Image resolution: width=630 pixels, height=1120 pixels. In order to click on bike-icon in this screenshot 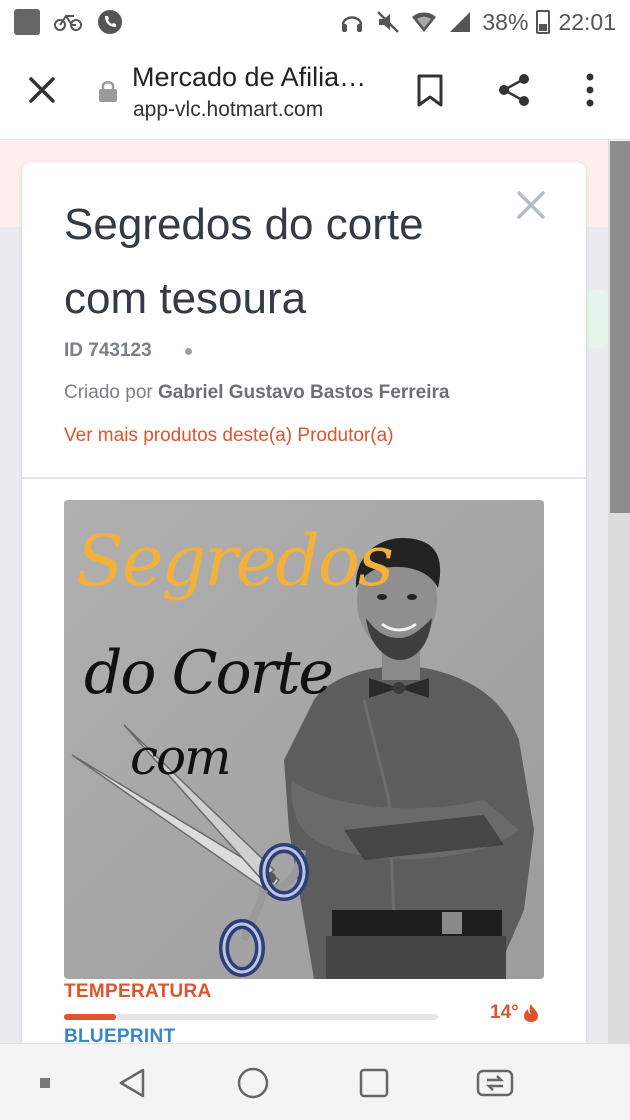, I will do `click(68, 22)`.